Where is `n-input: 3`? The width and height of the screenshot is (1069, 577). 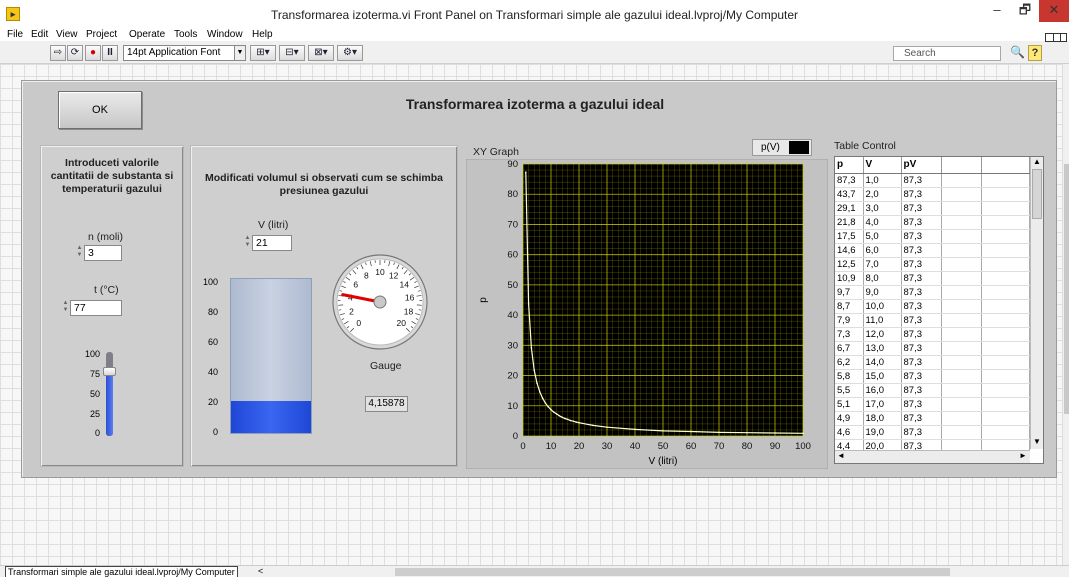 n-input: 3 is located at coordinates (103, 253).